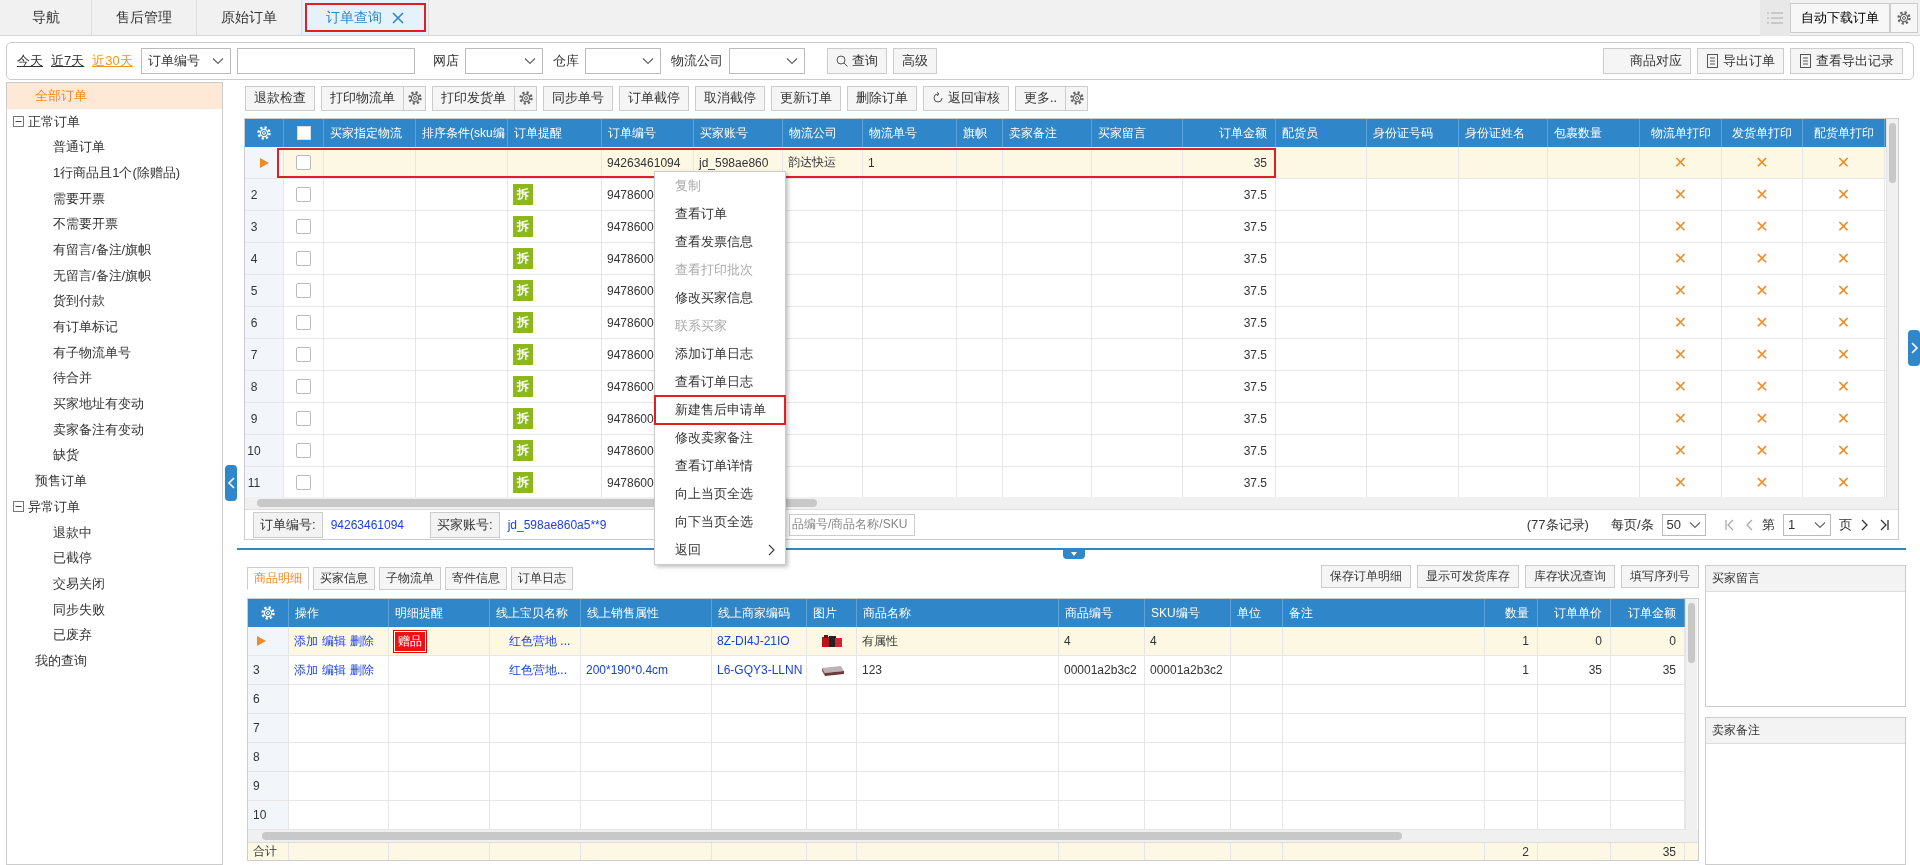 The image size is (1920, 865). What do you see at coordinates (542, 578) in the screenshot?
I see `tab: 订单日志` at bounding box center [542, 578].